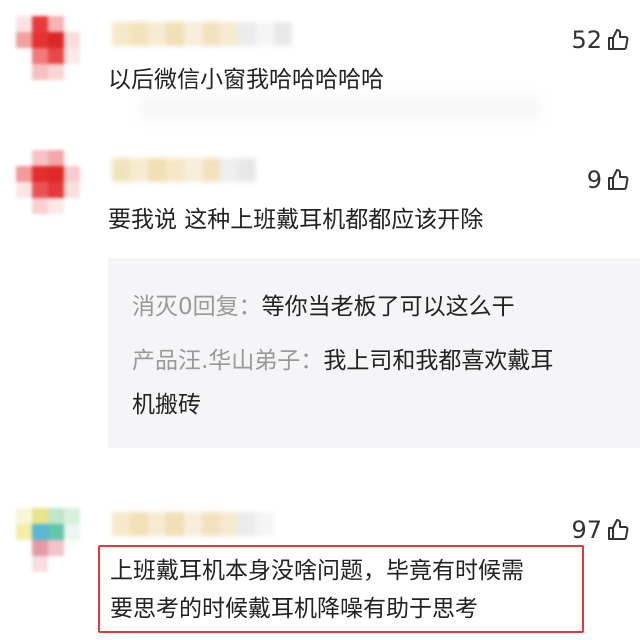 The height and width of the screenshot is (640, 640). What do you see at coordinates (438, 361) in the screenshot?
I see `reply-text-line1: 我上司和我都喜欢戴耳` at bounding box center [438, 361].